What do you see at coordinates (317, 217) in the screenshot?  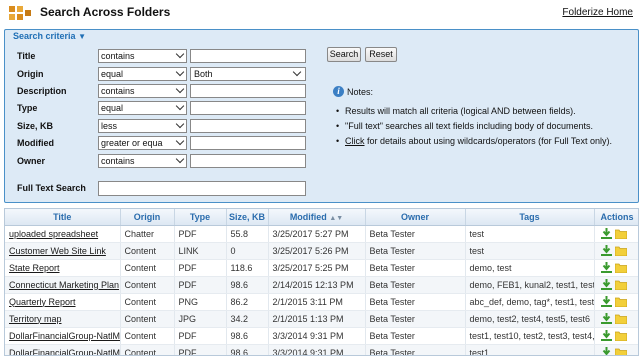 I see `column-header-modified: Modified ▲▼` at bounding box center [317, 217].